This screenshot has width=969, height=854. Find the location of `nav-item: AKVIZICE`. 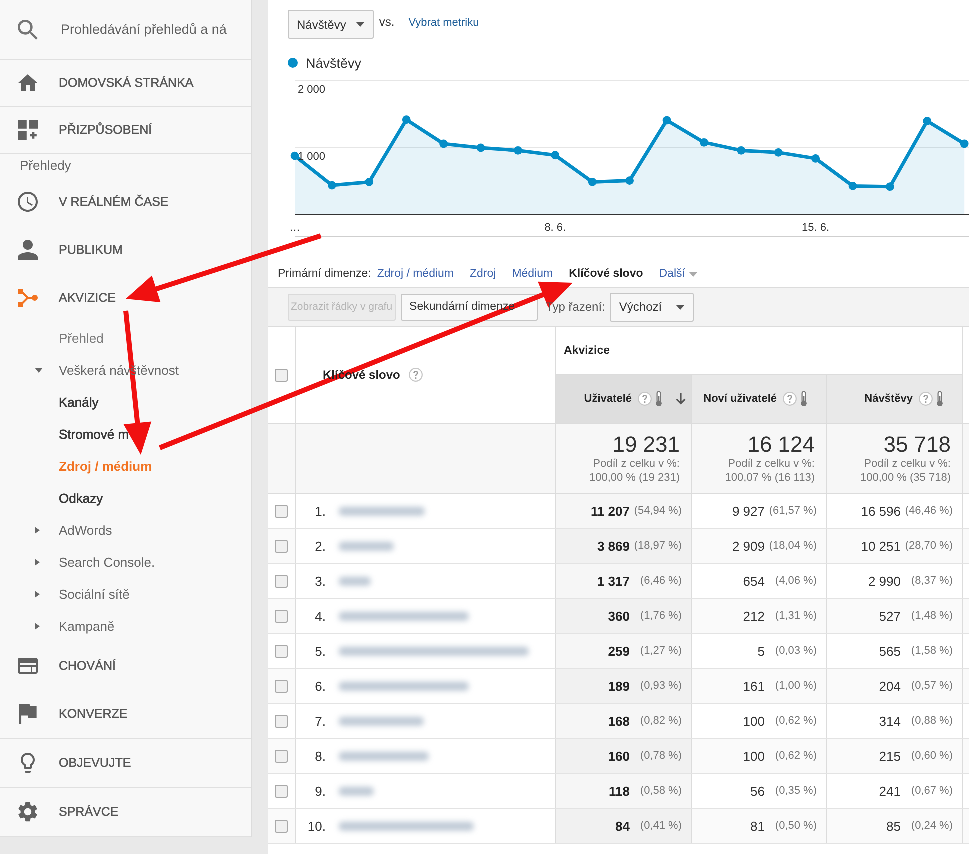

nav-item: AKVIZICE is located at coordinates (125, 298).